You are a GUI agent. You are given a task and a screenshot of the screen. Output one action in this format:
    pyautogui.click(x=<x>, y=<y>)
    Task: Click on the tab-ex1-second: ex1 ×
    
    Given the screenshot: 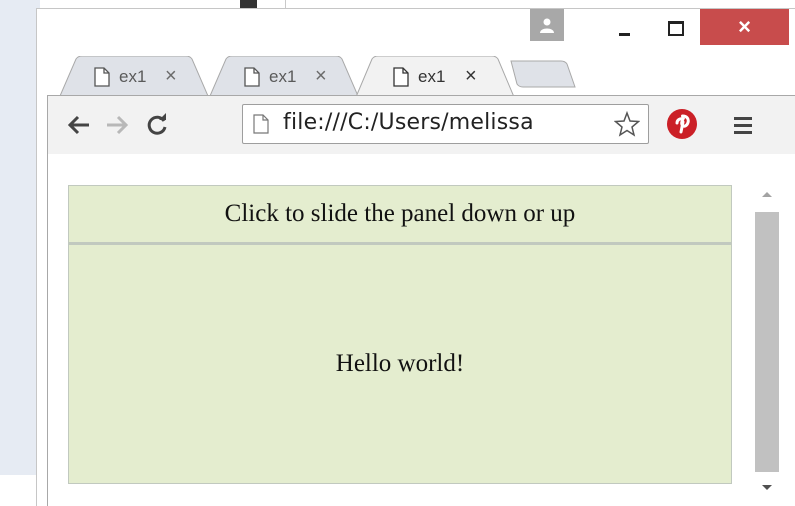 What is the action you would take?
    pyautogui.click(x=284, y=76)
    